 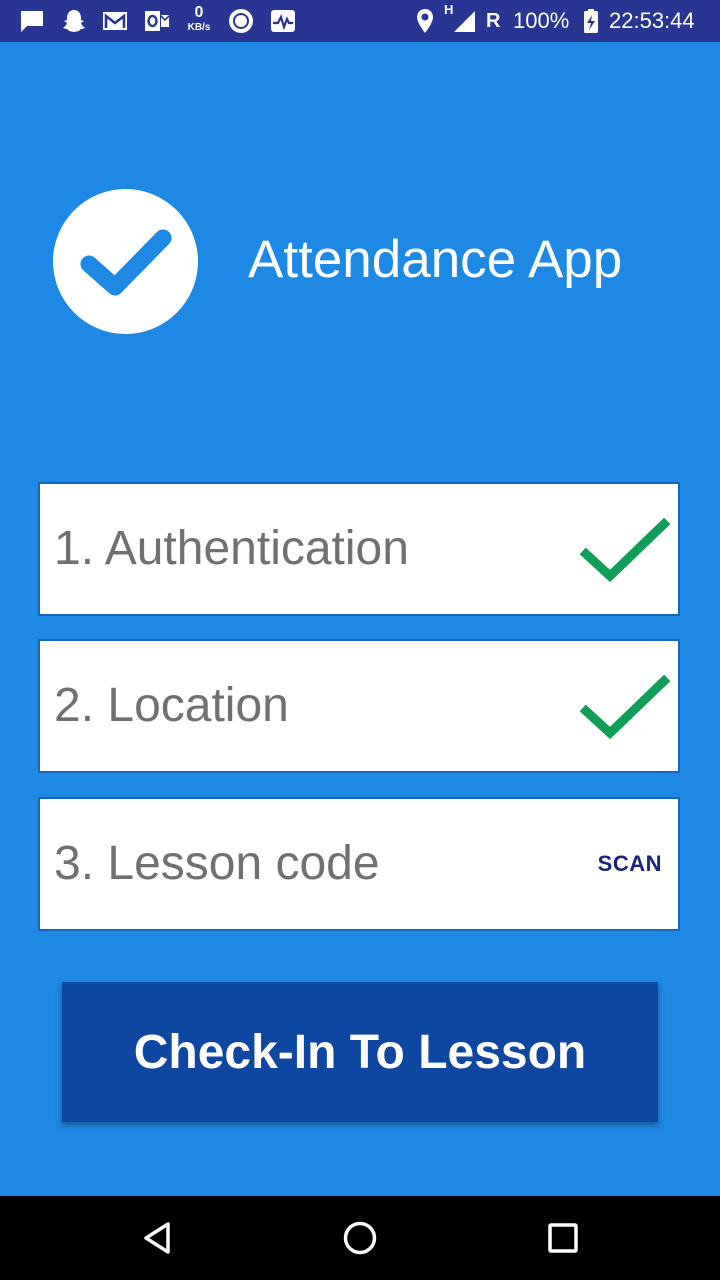 I want to click on recents-icon, so click(x=563, y=1238).